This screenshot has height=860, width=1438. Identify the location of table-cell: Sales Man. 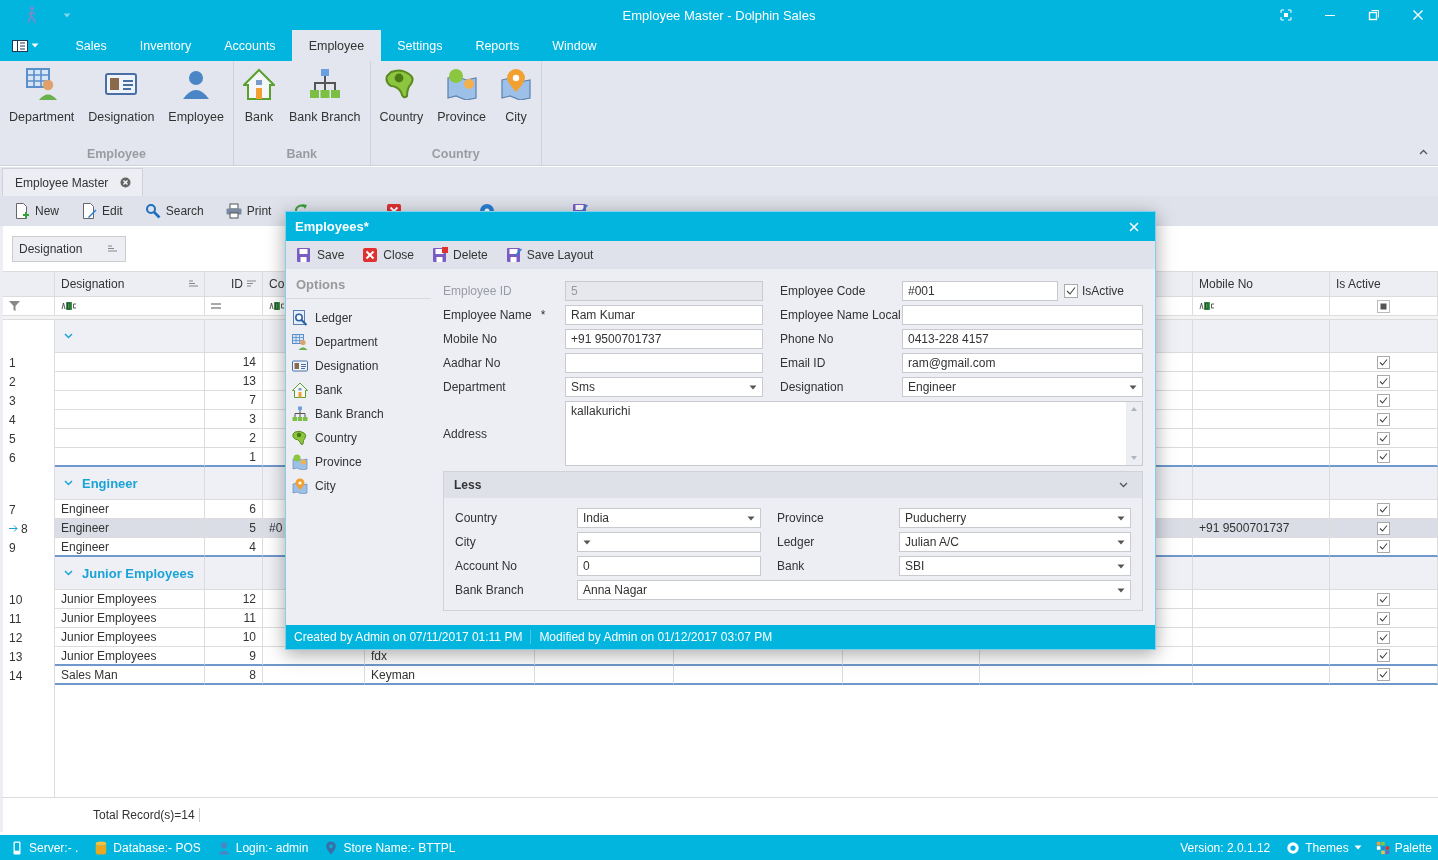
(89, 674).